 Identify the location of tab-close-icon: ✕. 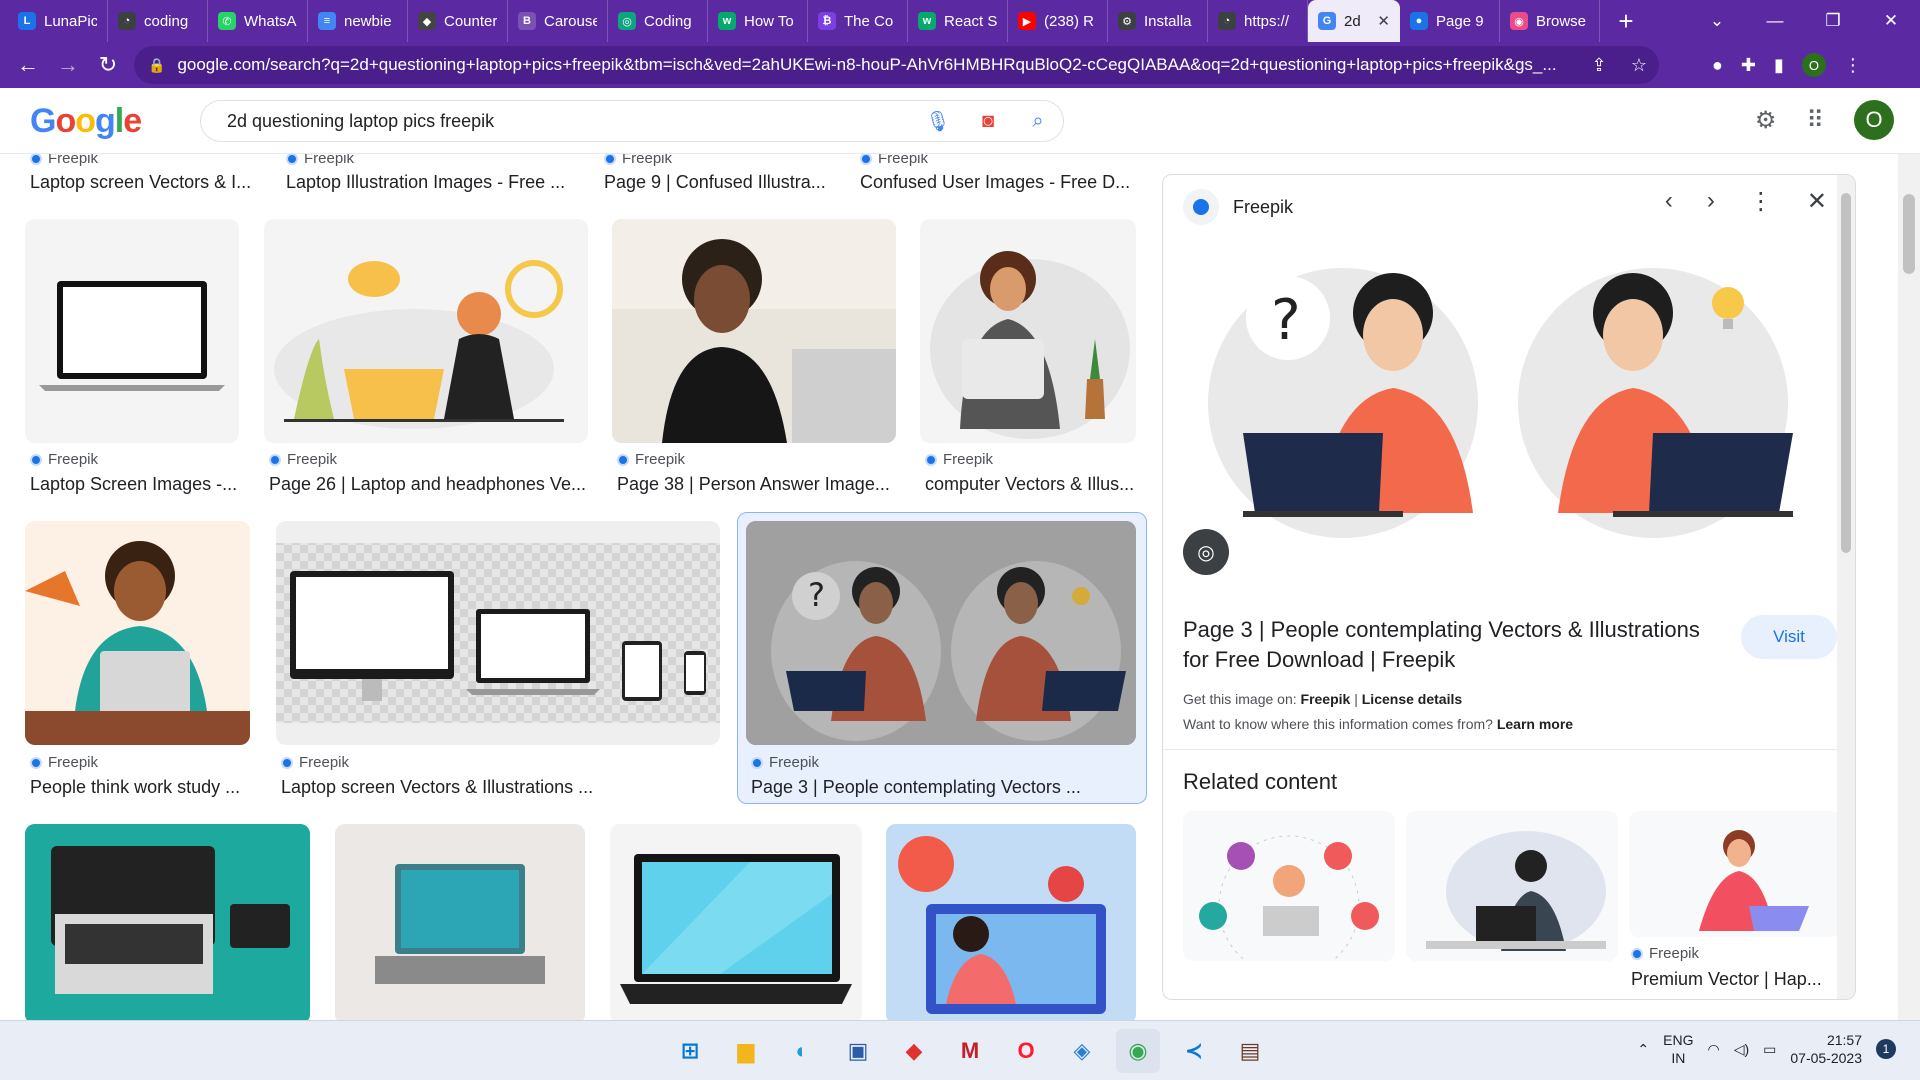
(1383, 21).